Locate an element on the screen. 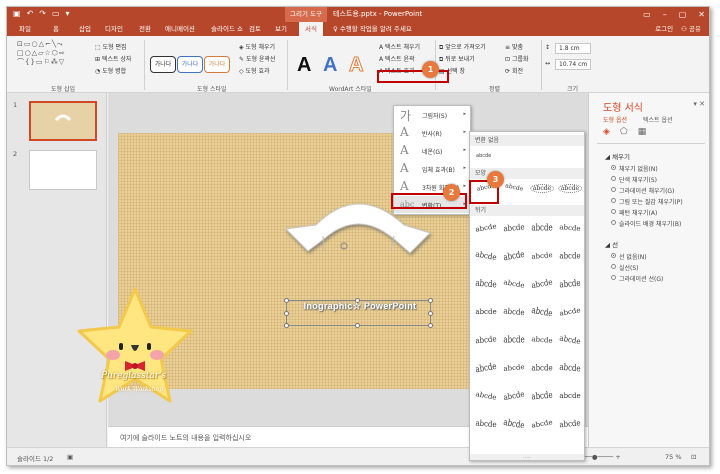  menu-item-shadow: 가 그림자(S) ▸ is located at coordinates (432, 114).